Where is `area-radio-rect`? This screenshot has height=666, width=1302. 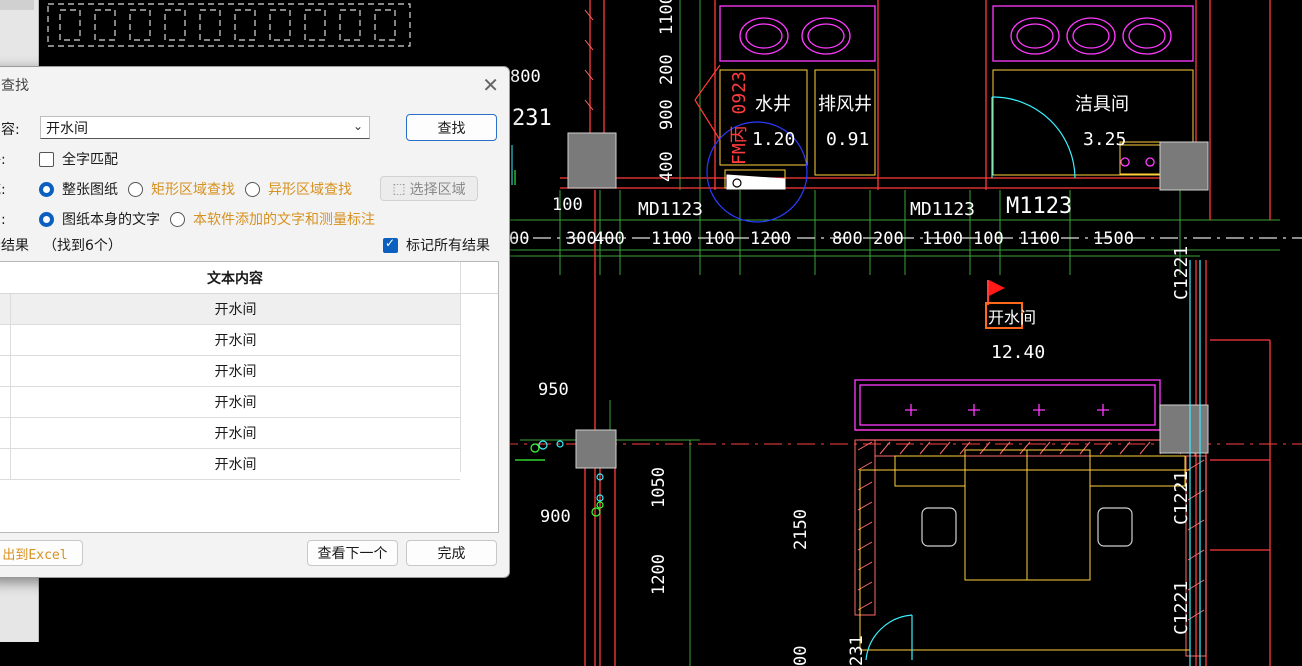 area-radio-rect is located at coordinates (135, 189).